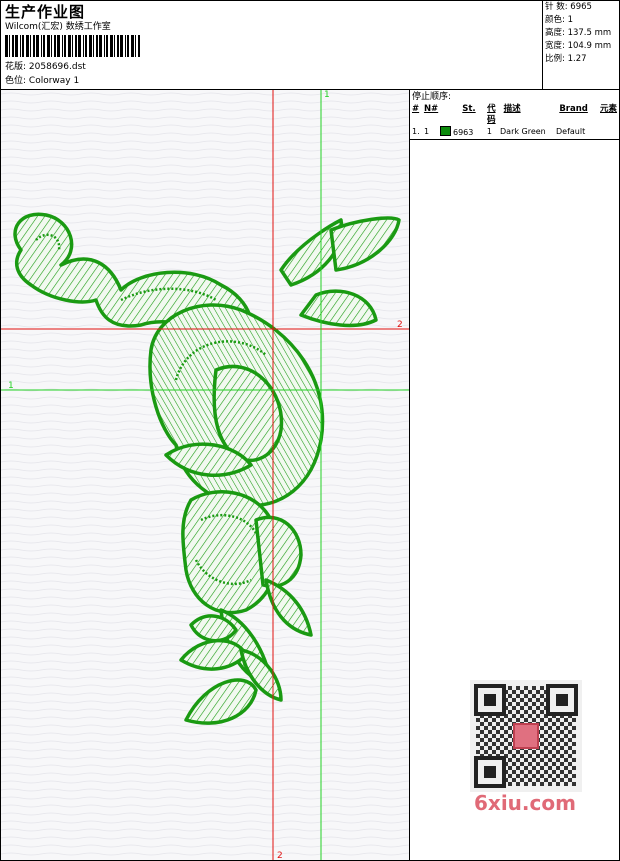 The height and width of the screenshot is (861, 620). I want to click on design-line: 花版: 2058696.dst, so click(45, 67).